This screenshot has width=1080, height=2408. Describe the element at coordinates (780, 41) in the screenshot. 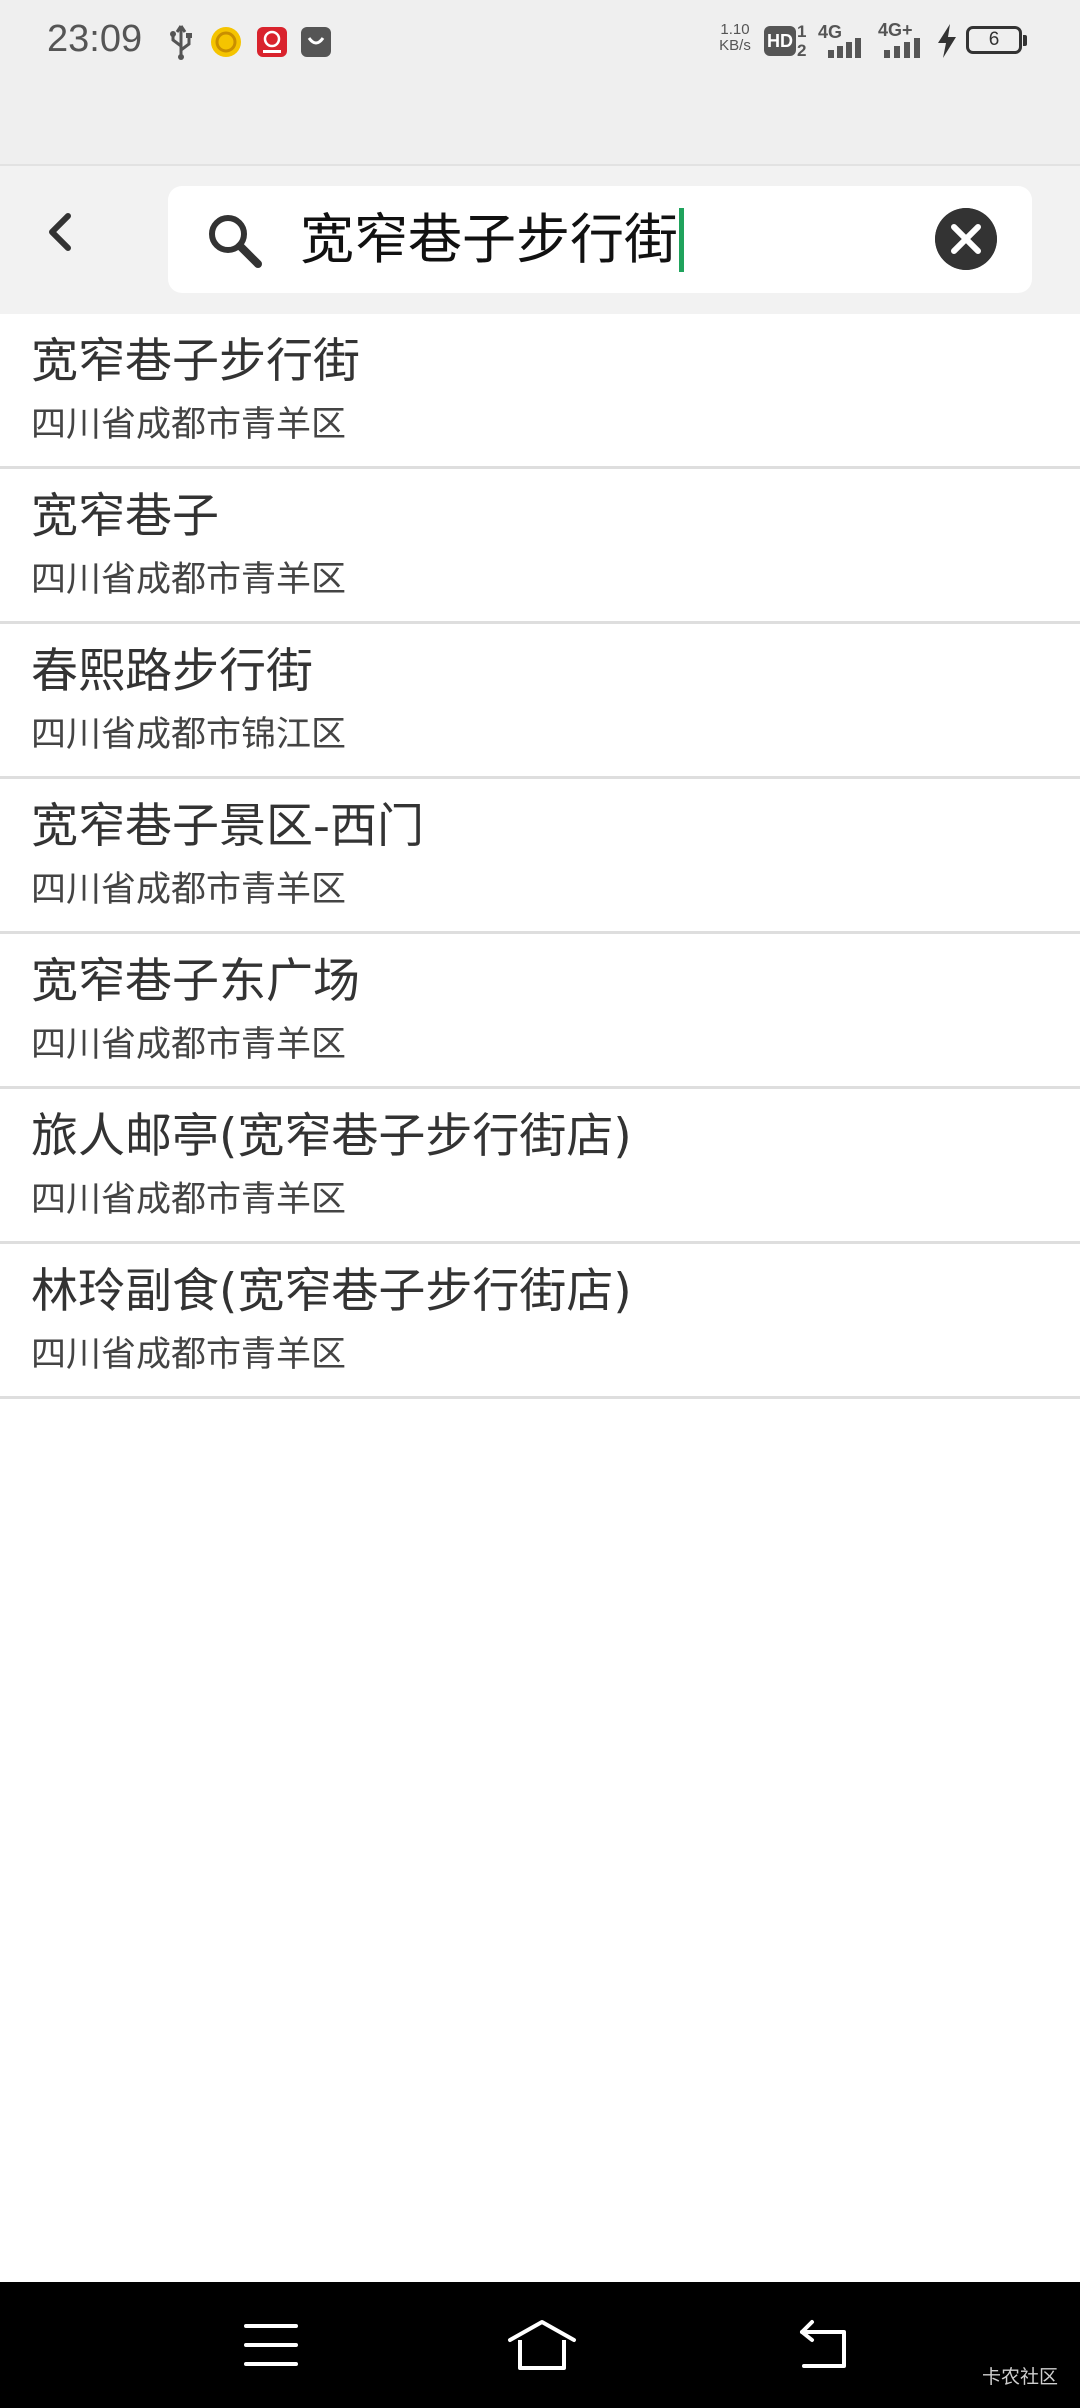

I see `hd-badge: HD` at that location.